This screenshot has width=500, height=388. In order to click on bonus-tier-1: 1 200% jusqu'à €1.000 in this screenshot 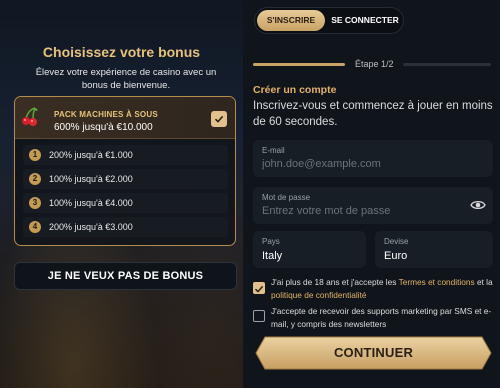, I will do `click(125, 155)`.